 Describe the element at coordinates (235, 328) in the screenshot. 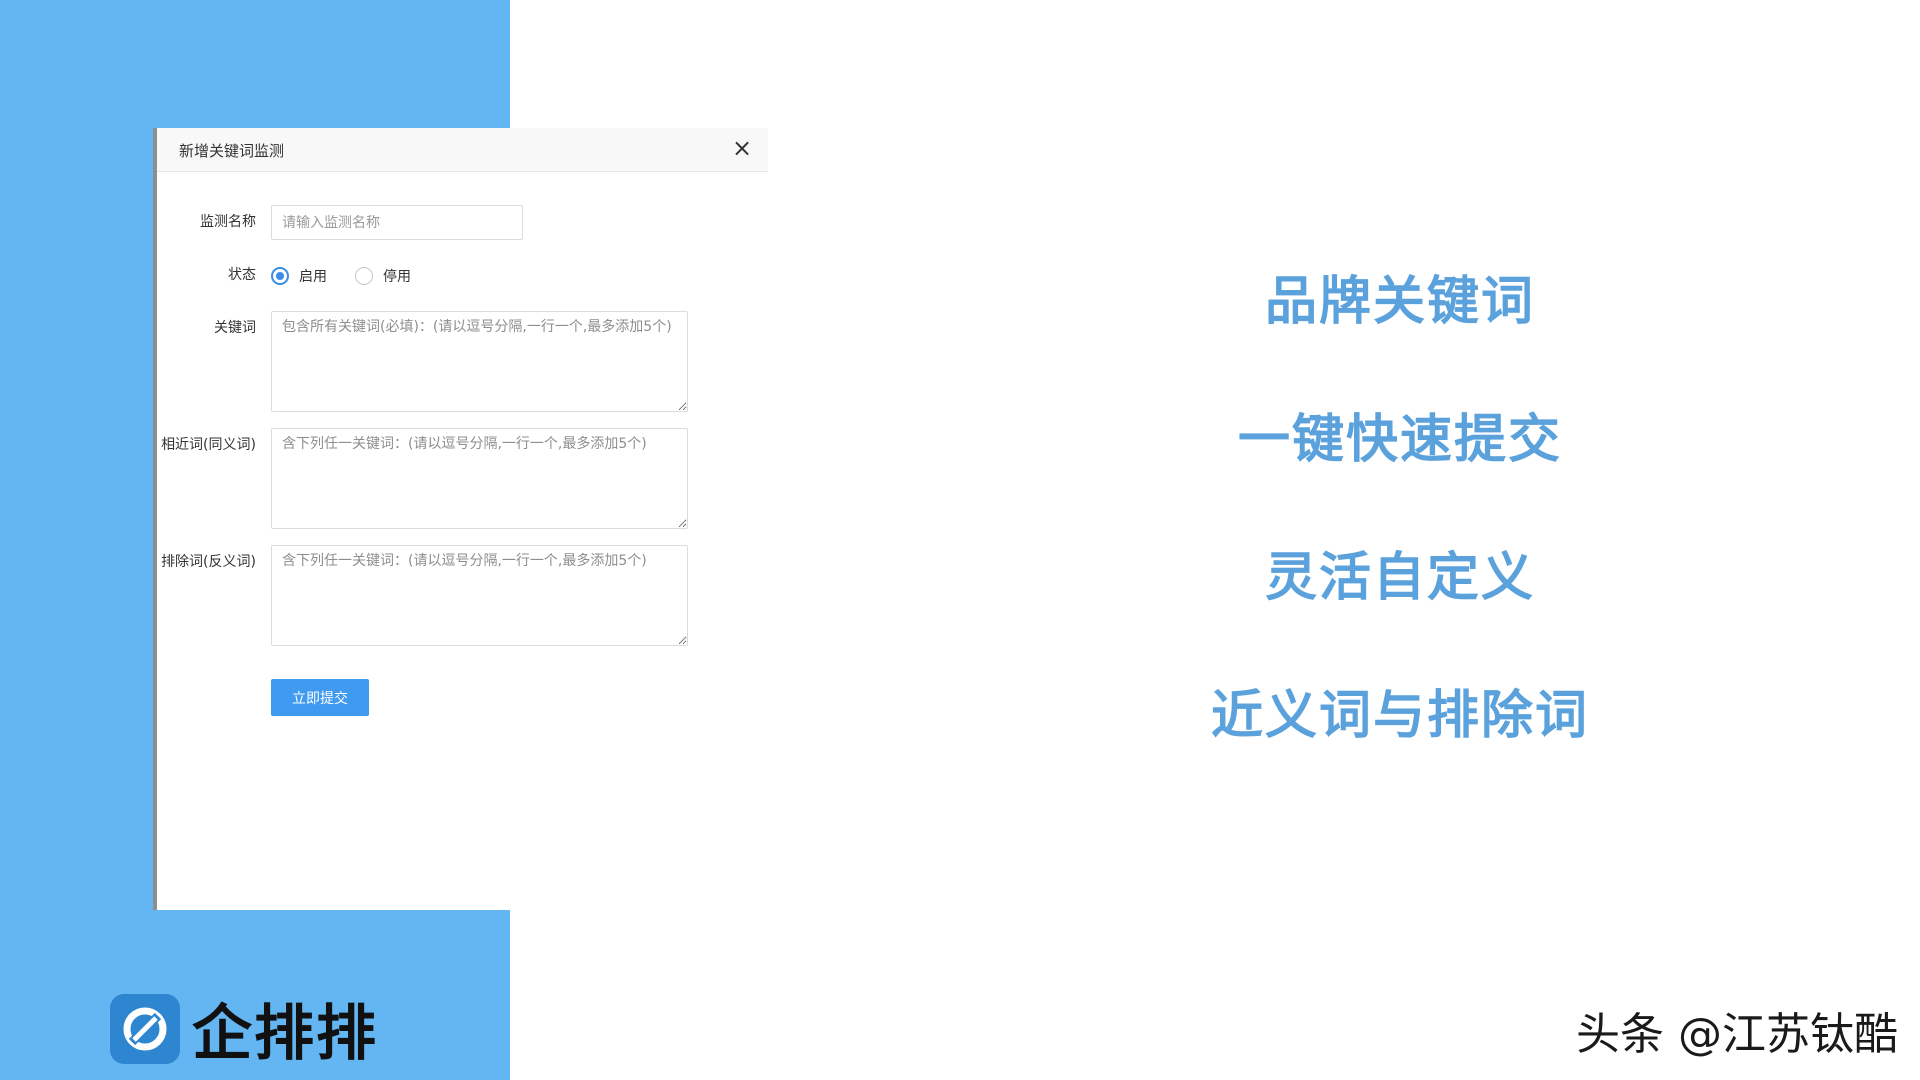

I see `keywords-label: 关键词` at that location.